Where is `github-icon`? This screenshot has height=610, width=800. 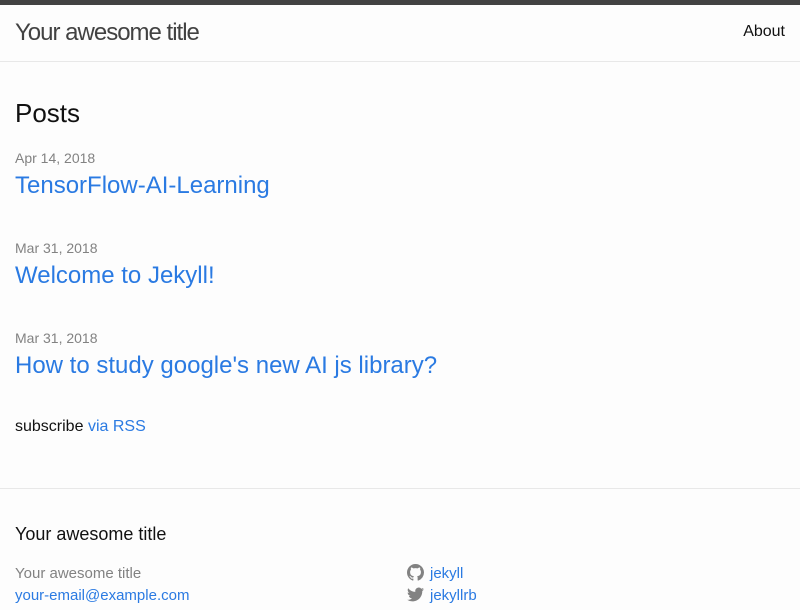
github-icon is located at coordinates (415, 572).